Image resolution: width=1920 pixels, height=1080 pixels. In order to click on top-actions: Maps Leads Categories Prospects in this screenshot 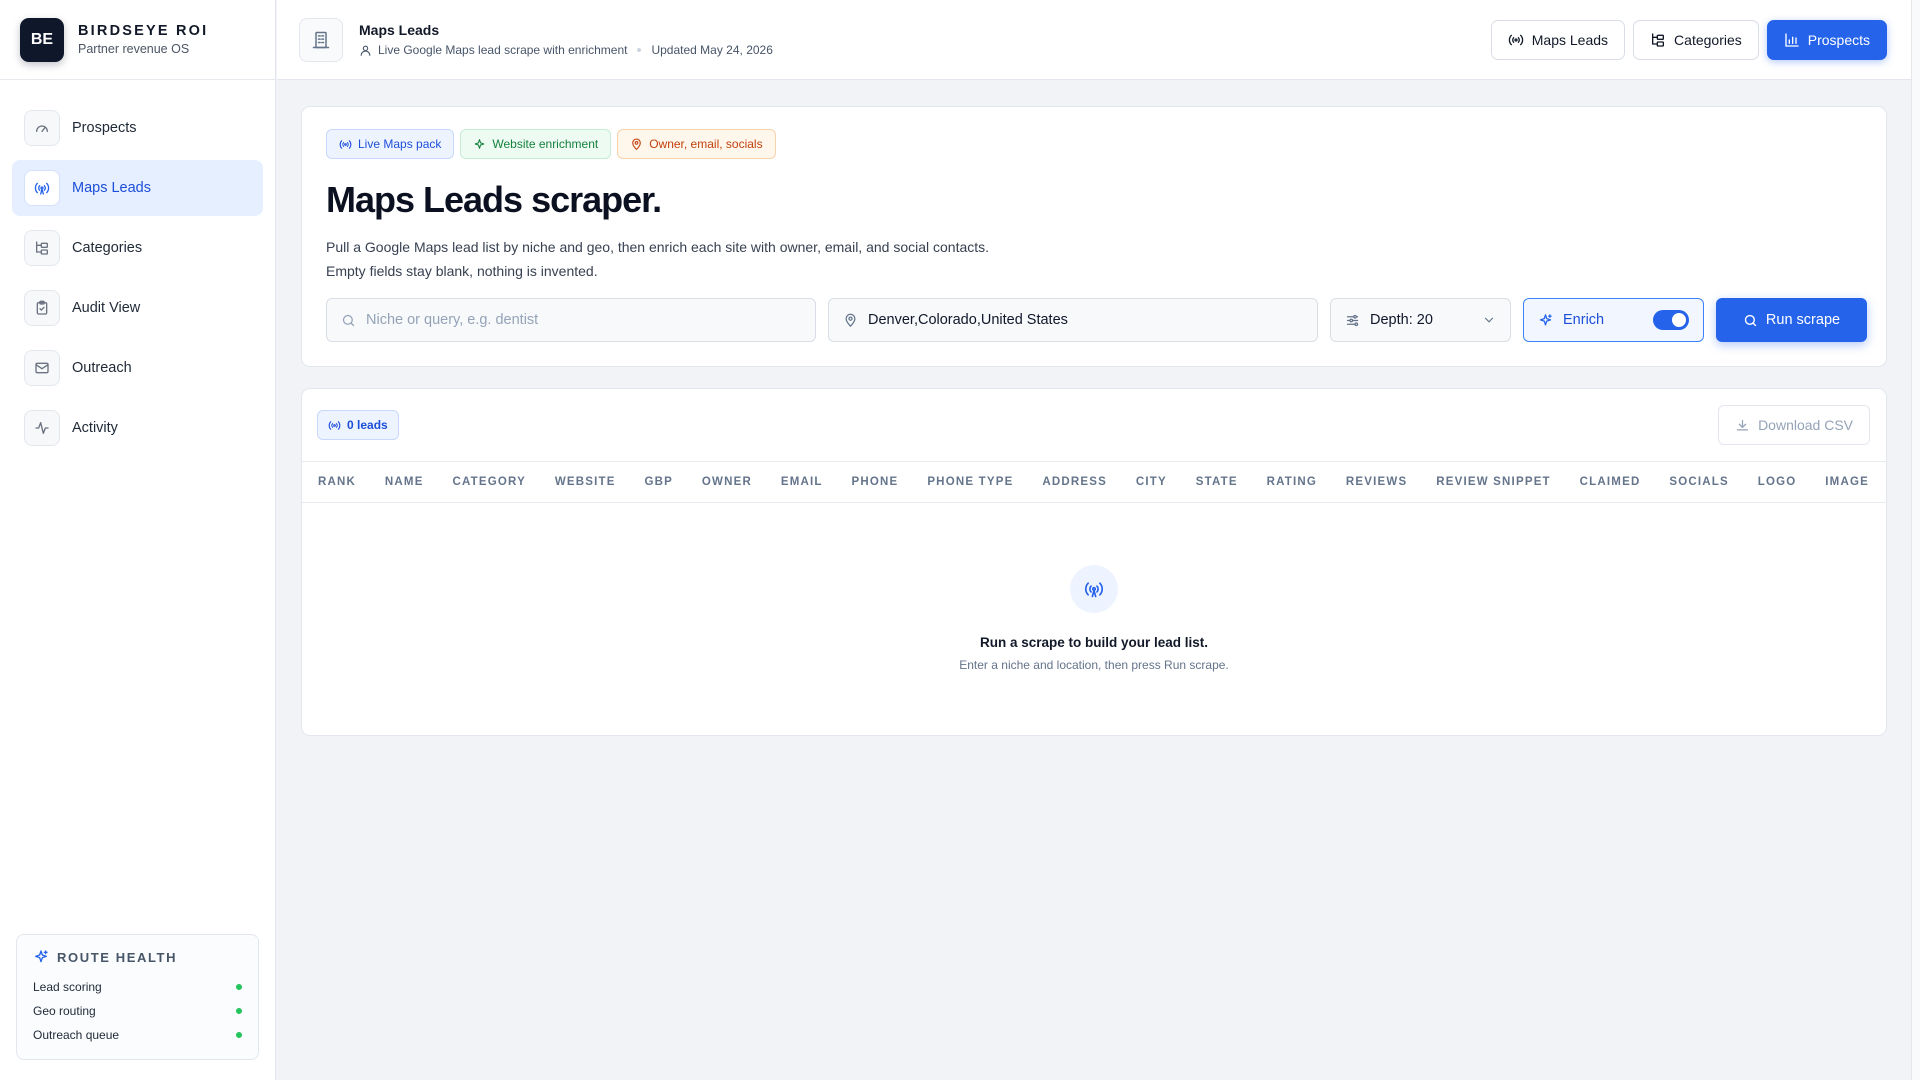, I will do `click(1688, 40)`.